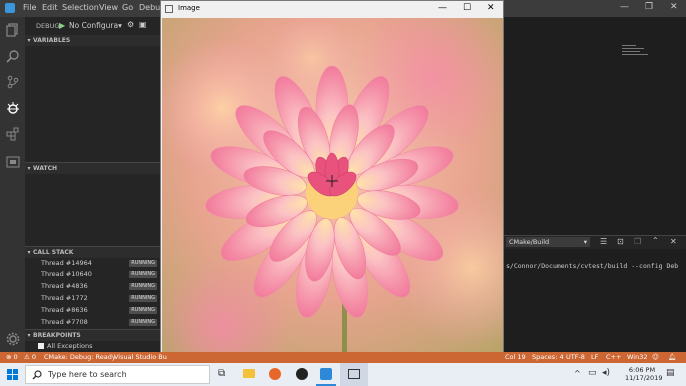 The height and width of the screenshot is (386, 686). Describe the element at coordinates (655, 357) in the screenshot. I see `feedback-icon: ☺` at that location.